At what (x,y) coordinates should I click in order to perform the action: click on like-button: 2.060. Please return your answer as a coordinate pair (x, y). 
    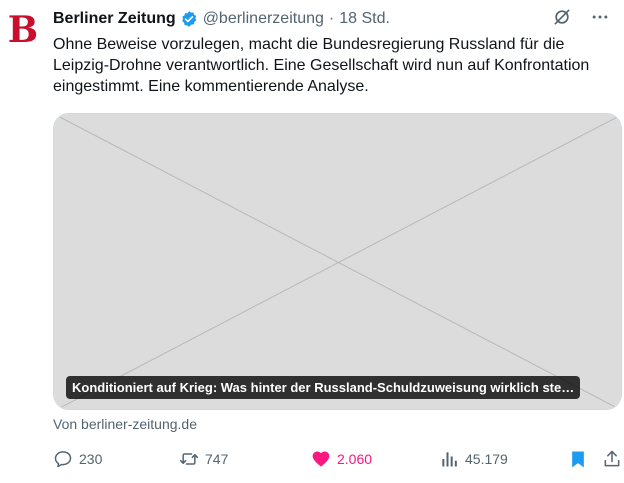
    Looking at the image, I should click on (341, 459).